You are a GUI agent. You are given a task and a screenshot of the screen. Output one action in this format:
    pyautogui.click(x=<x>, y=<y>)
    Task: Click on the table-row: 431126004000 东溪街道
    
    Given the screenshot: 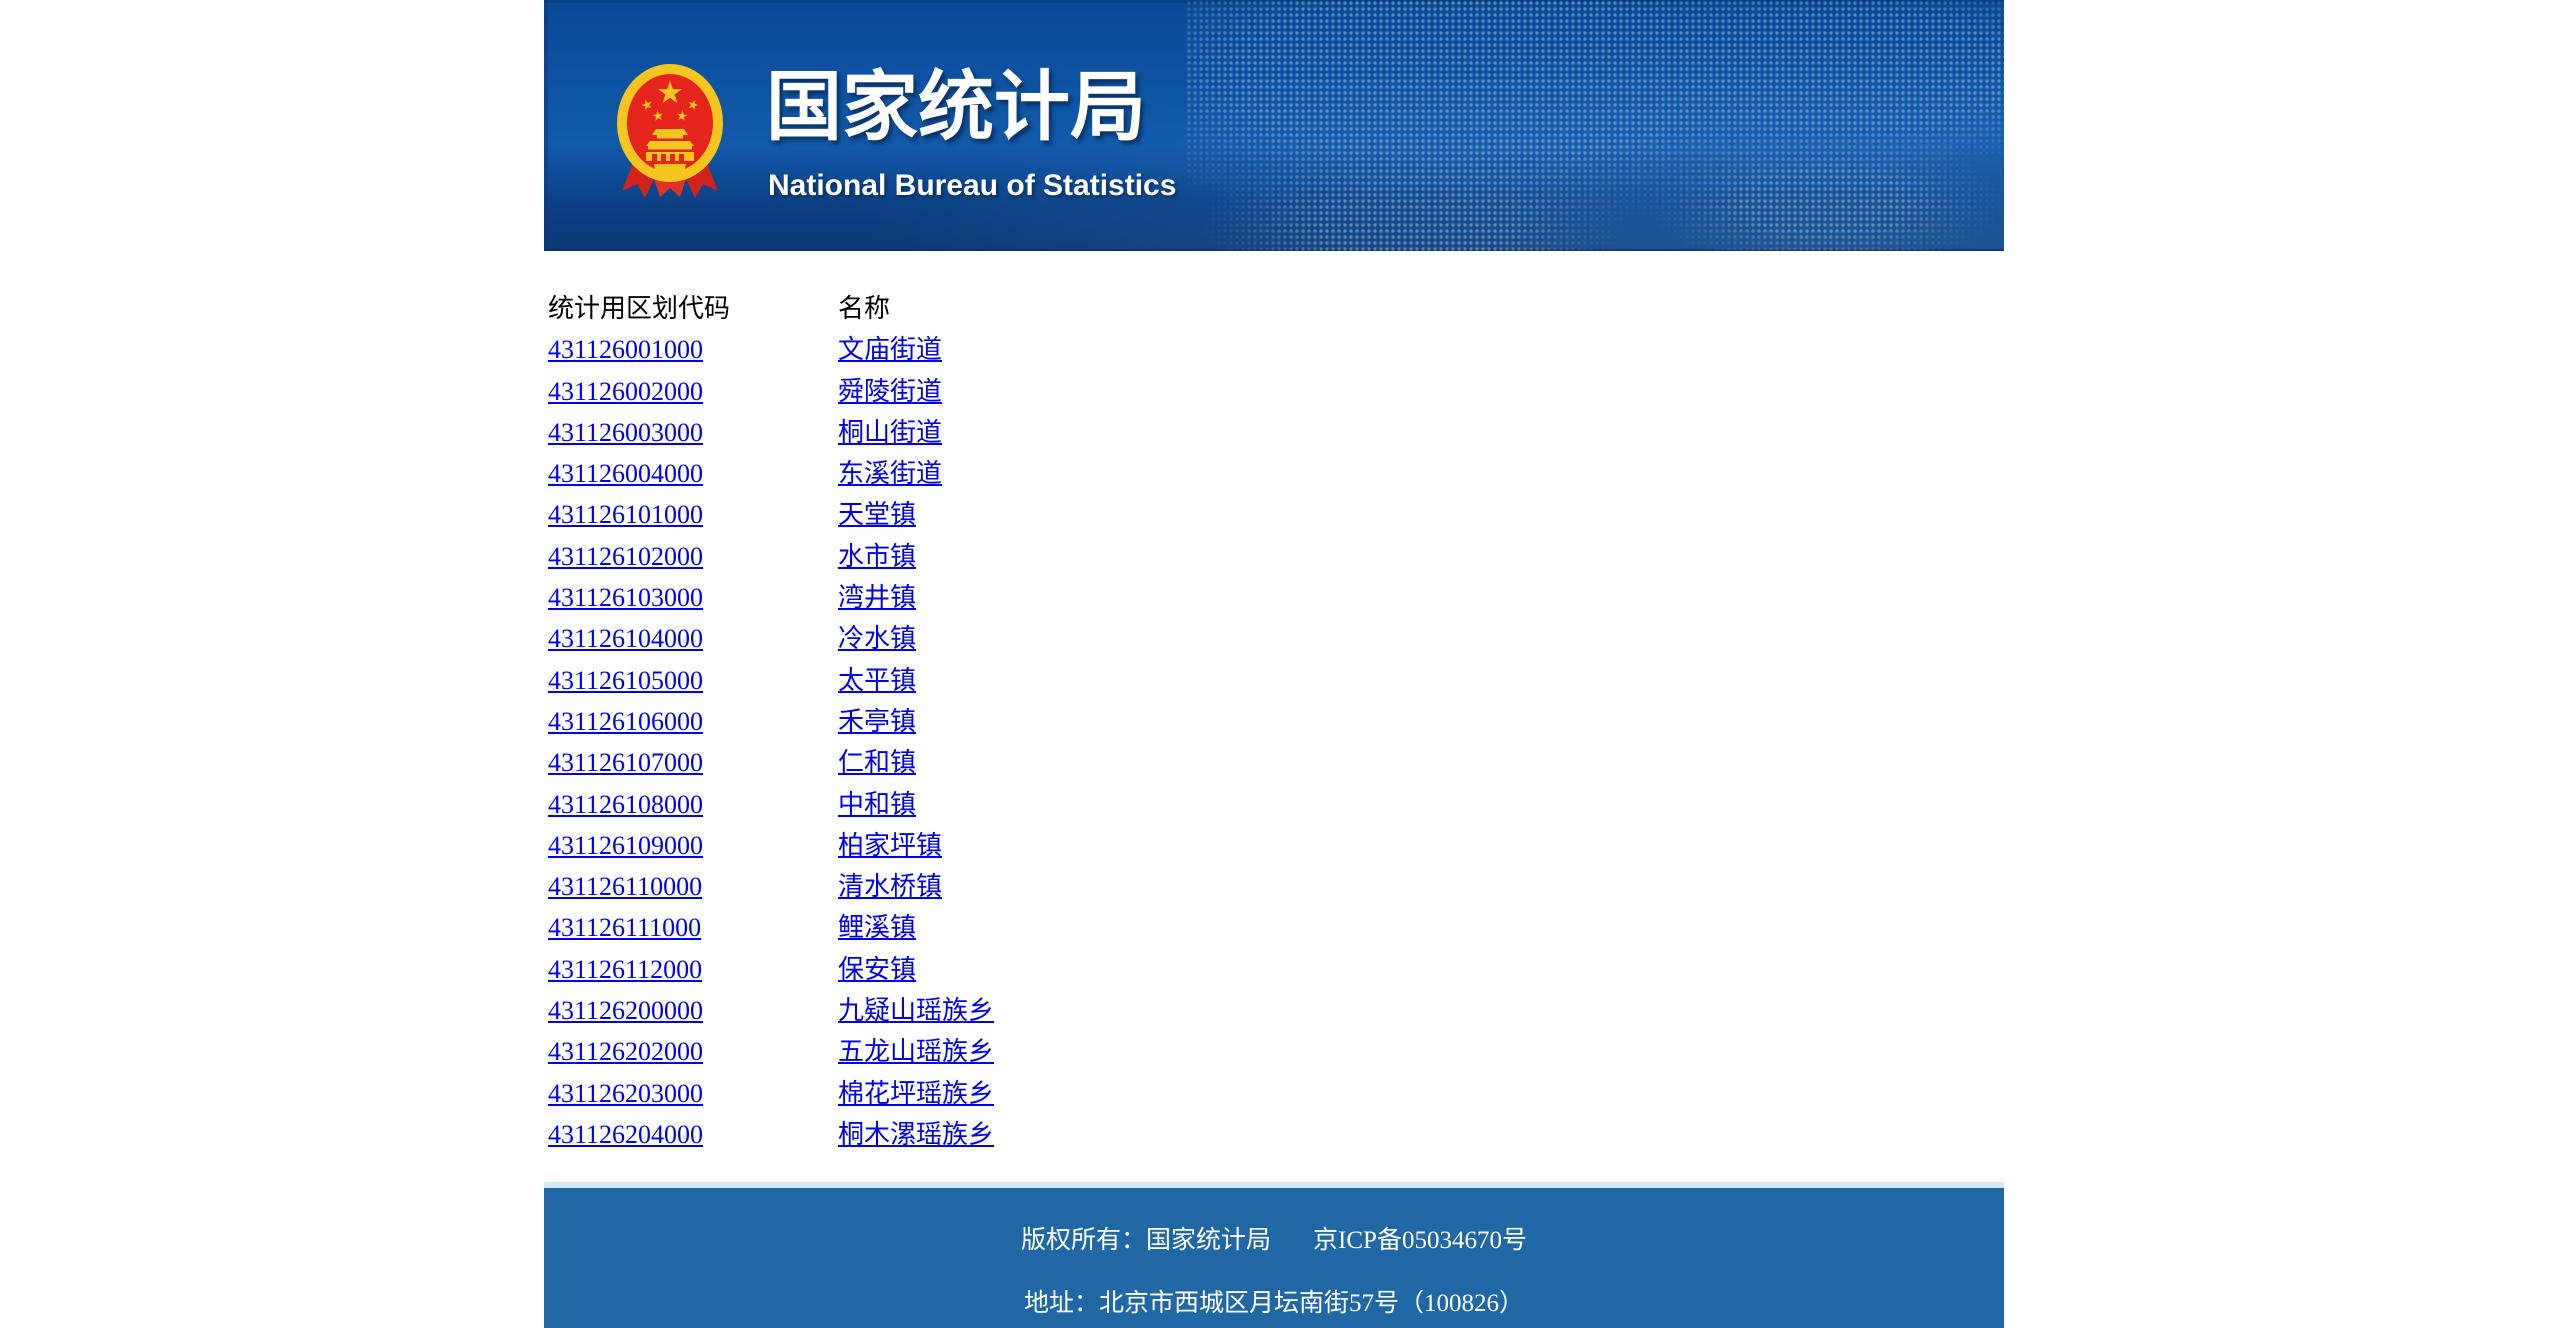 What is the action you would take?
    pyautogui.click(x=771, y=473)
    